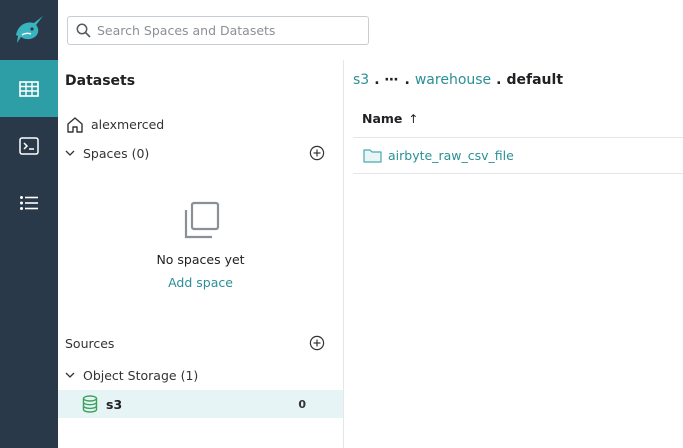 The height and width of the screenshot is (448, 683). I want to click on terminal-icon, so click(29, 145).